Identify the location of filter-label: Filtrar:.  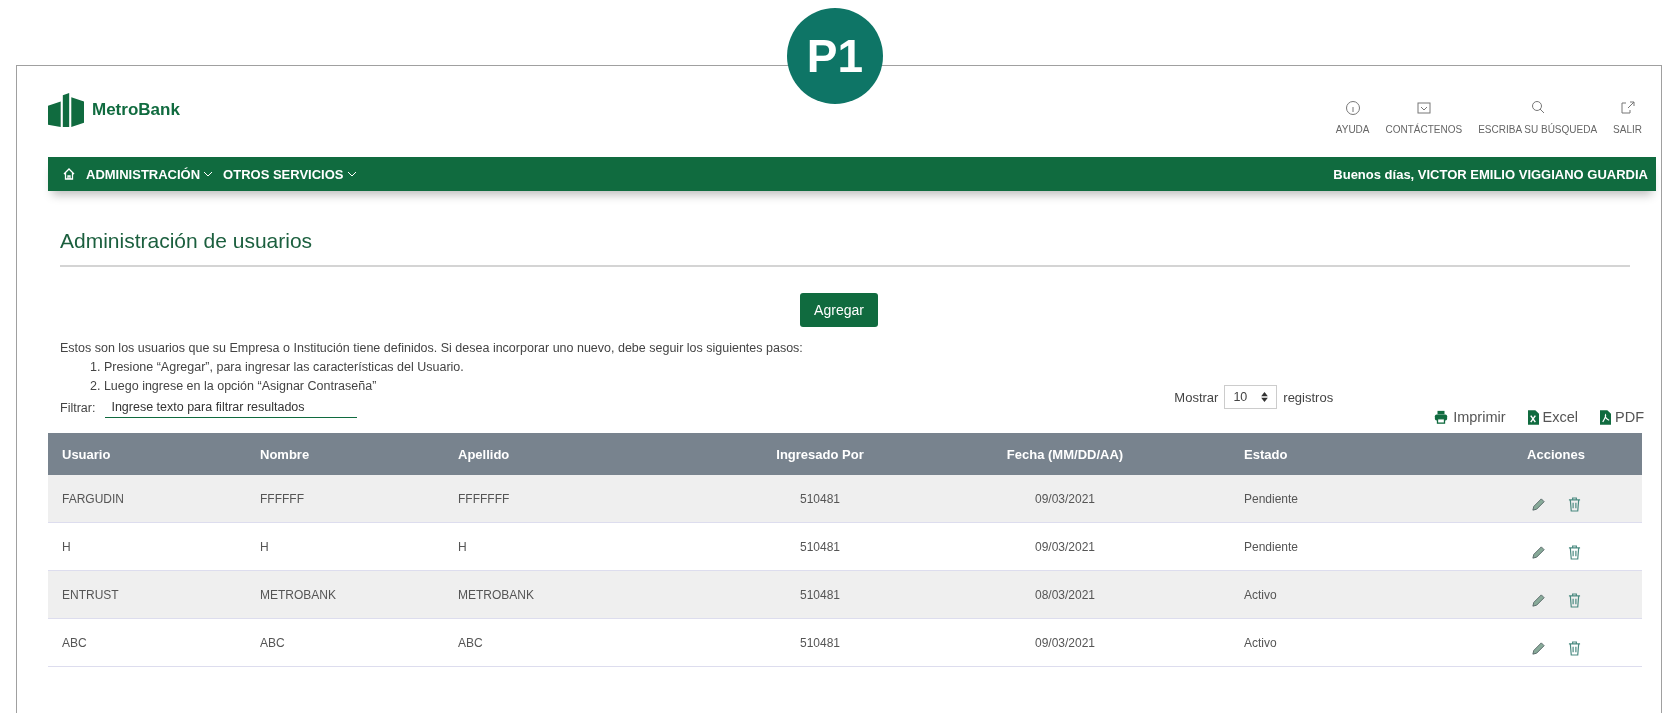
(78, 407).